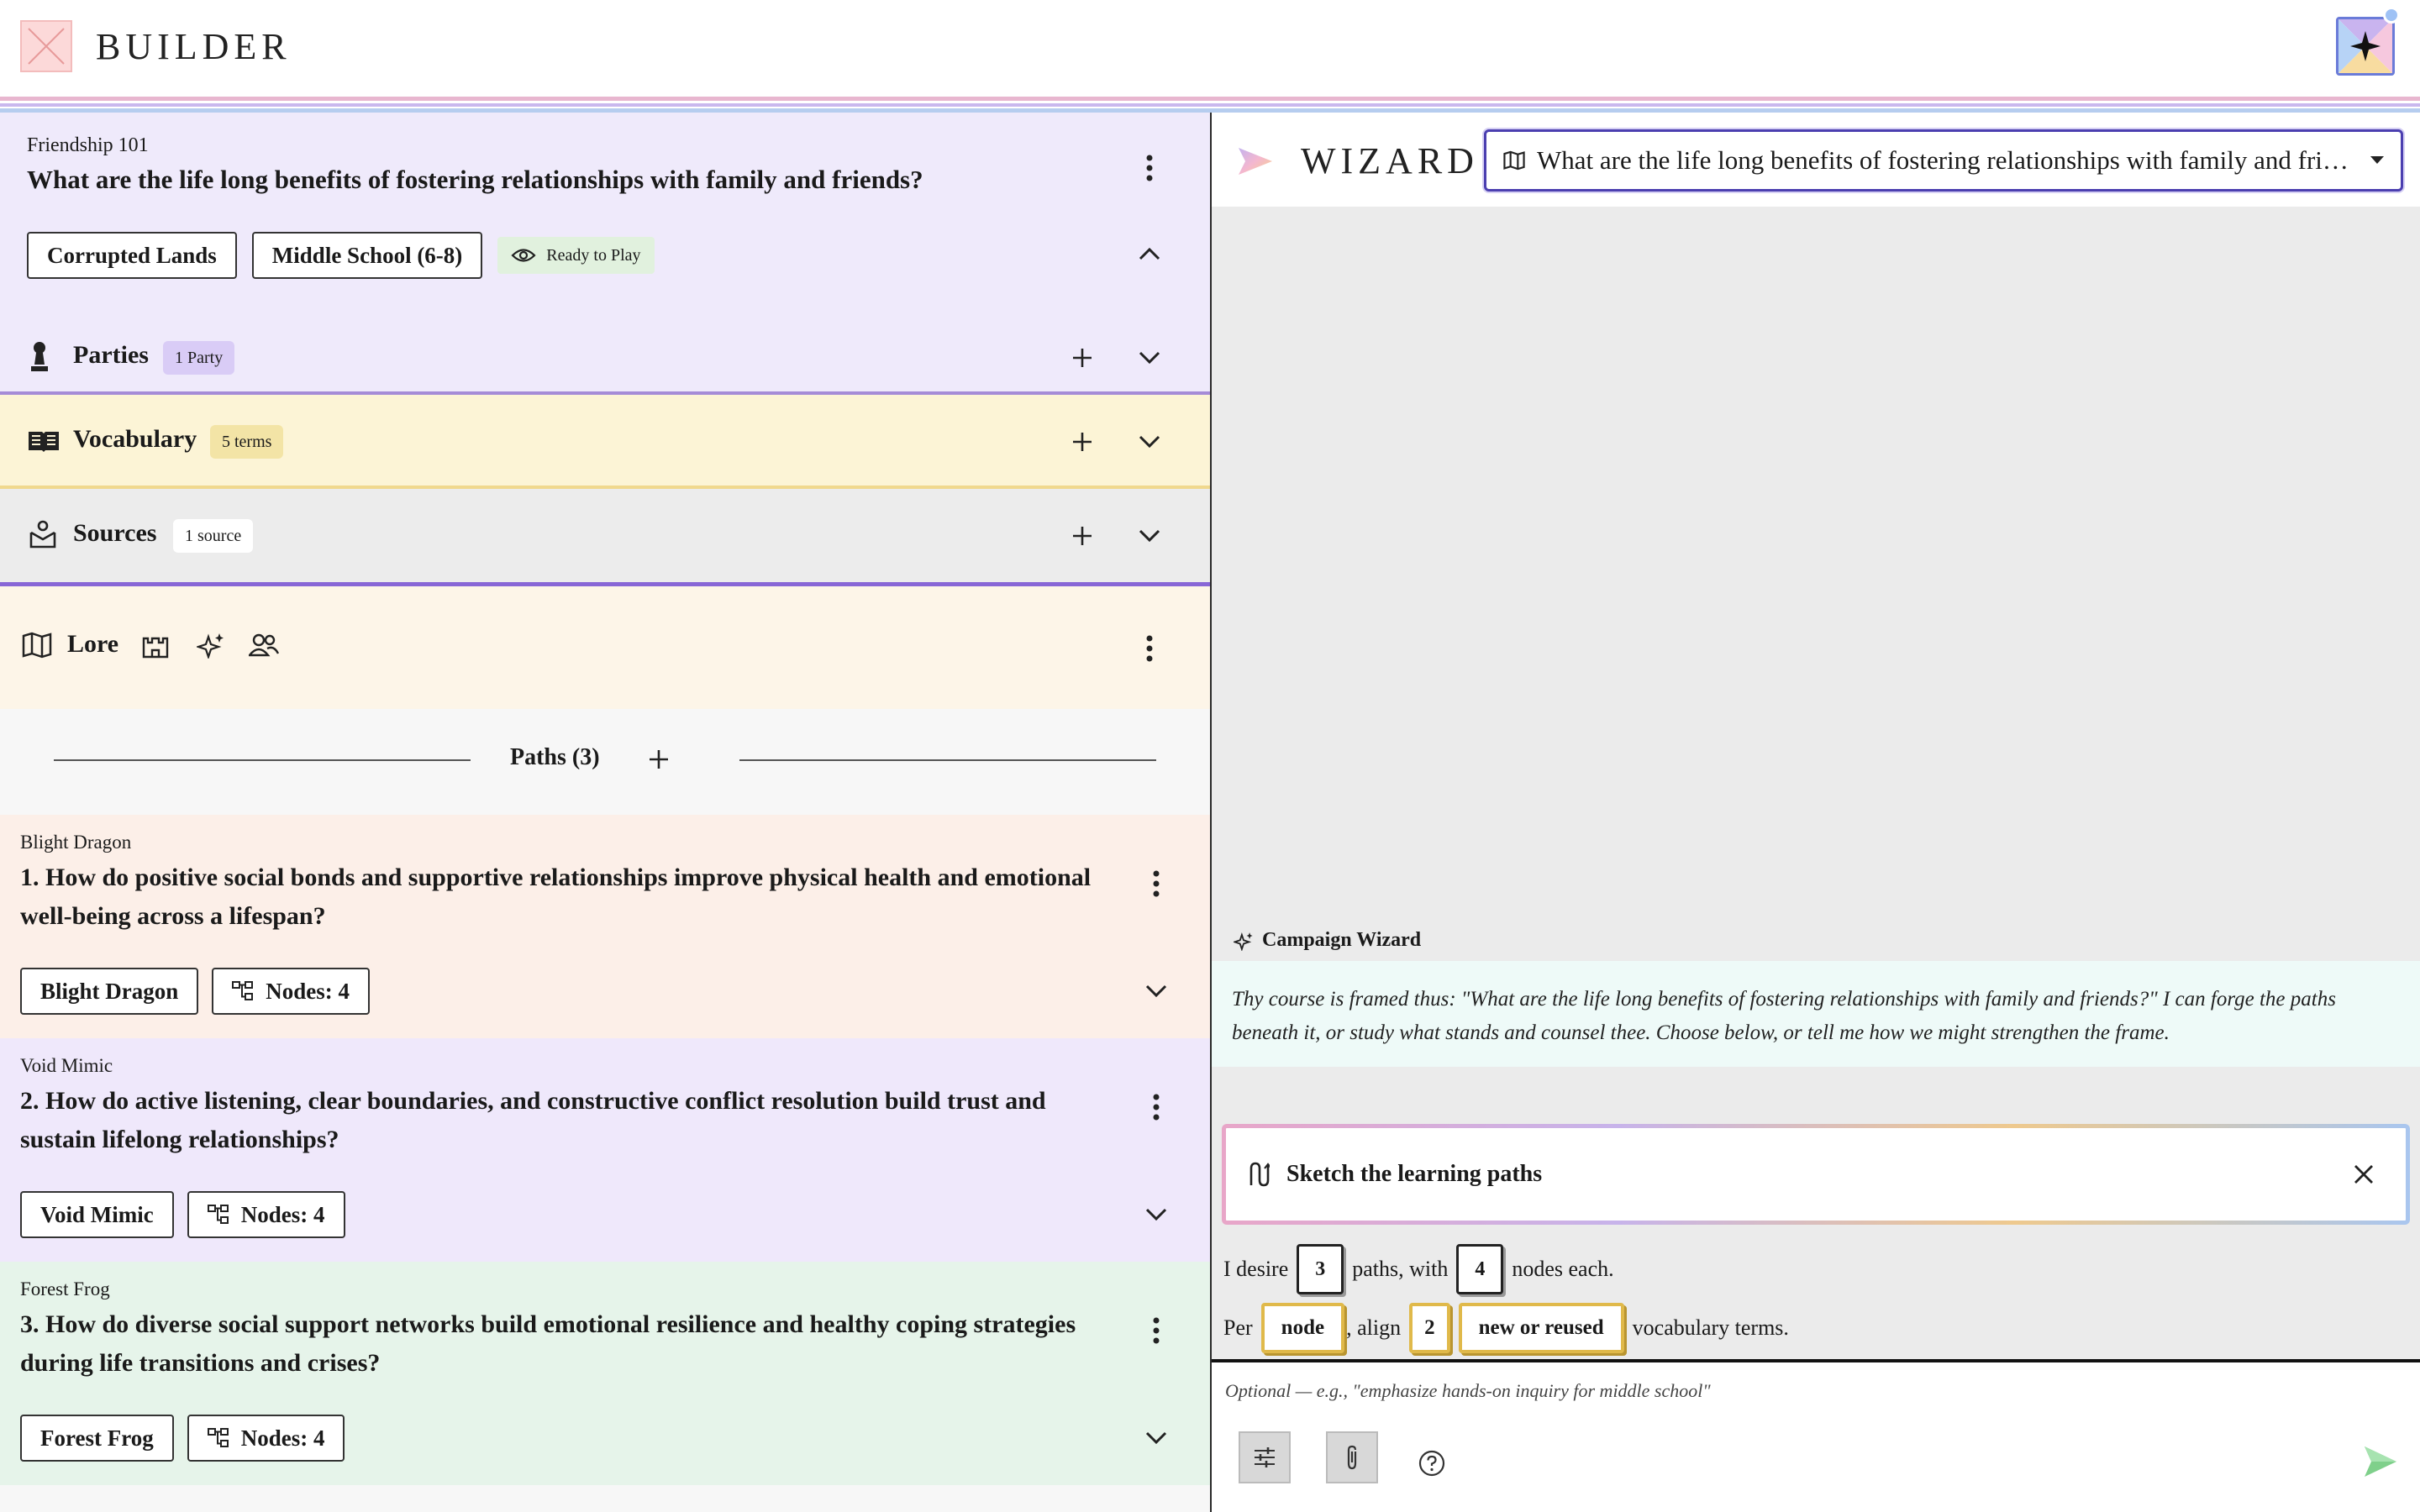 The image size is (2420, 1512). What do you see at coordinates (88, 145) in the screenshot?
I see `course-subtitle: Friendship 101` at bounding box center [88, 145].